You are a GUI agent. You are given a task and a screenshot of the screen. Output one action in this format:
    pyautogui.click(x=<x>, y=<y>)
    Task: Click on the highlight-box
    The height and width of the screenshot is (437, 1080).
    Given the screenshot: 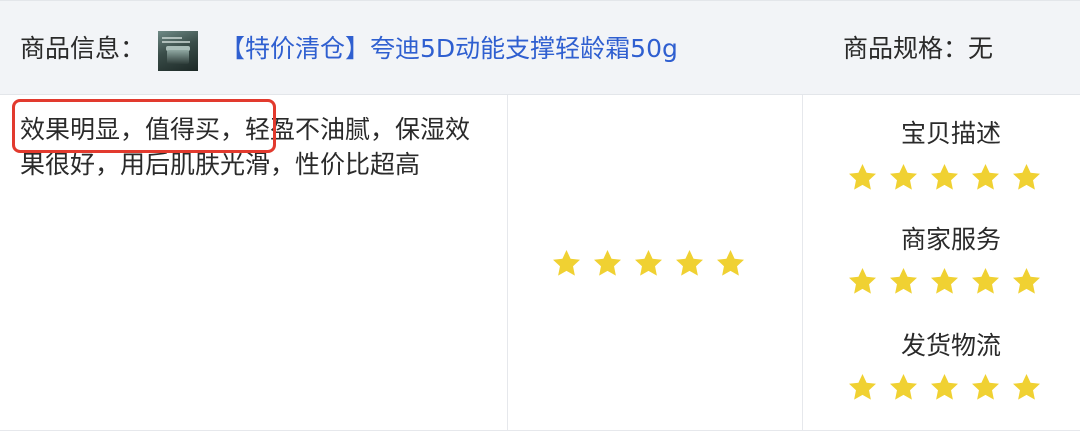 What is the action you would take?
    pyautogui.click(x=144, y=126)
    